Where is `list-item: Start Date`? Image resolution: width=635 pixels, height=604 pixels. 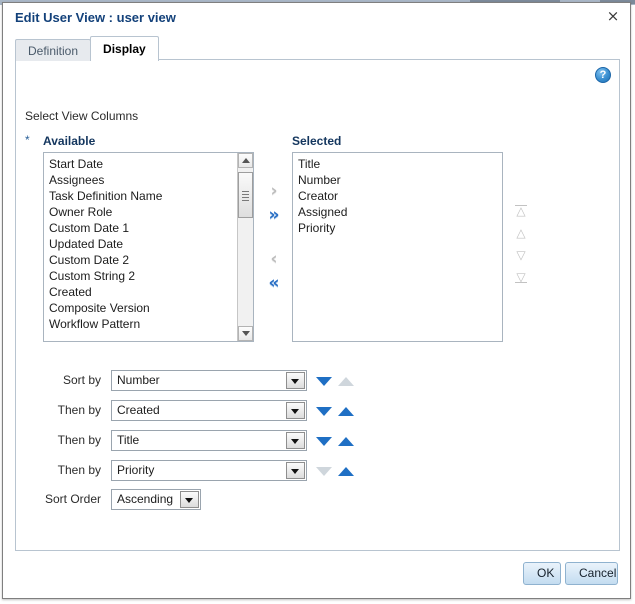
list-item: Start Date is located at coordinates (141, 164).